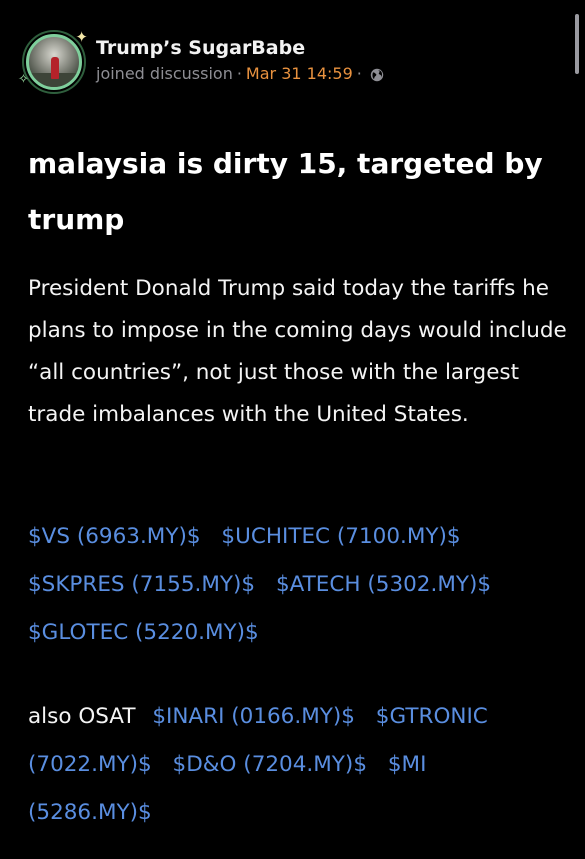 This screenshot has width=585, height=859. Describe the element at coordinates (143, 632) in the screenshot. I see `ticker-link: $GLOTEC (5220.MY)$` at that location.